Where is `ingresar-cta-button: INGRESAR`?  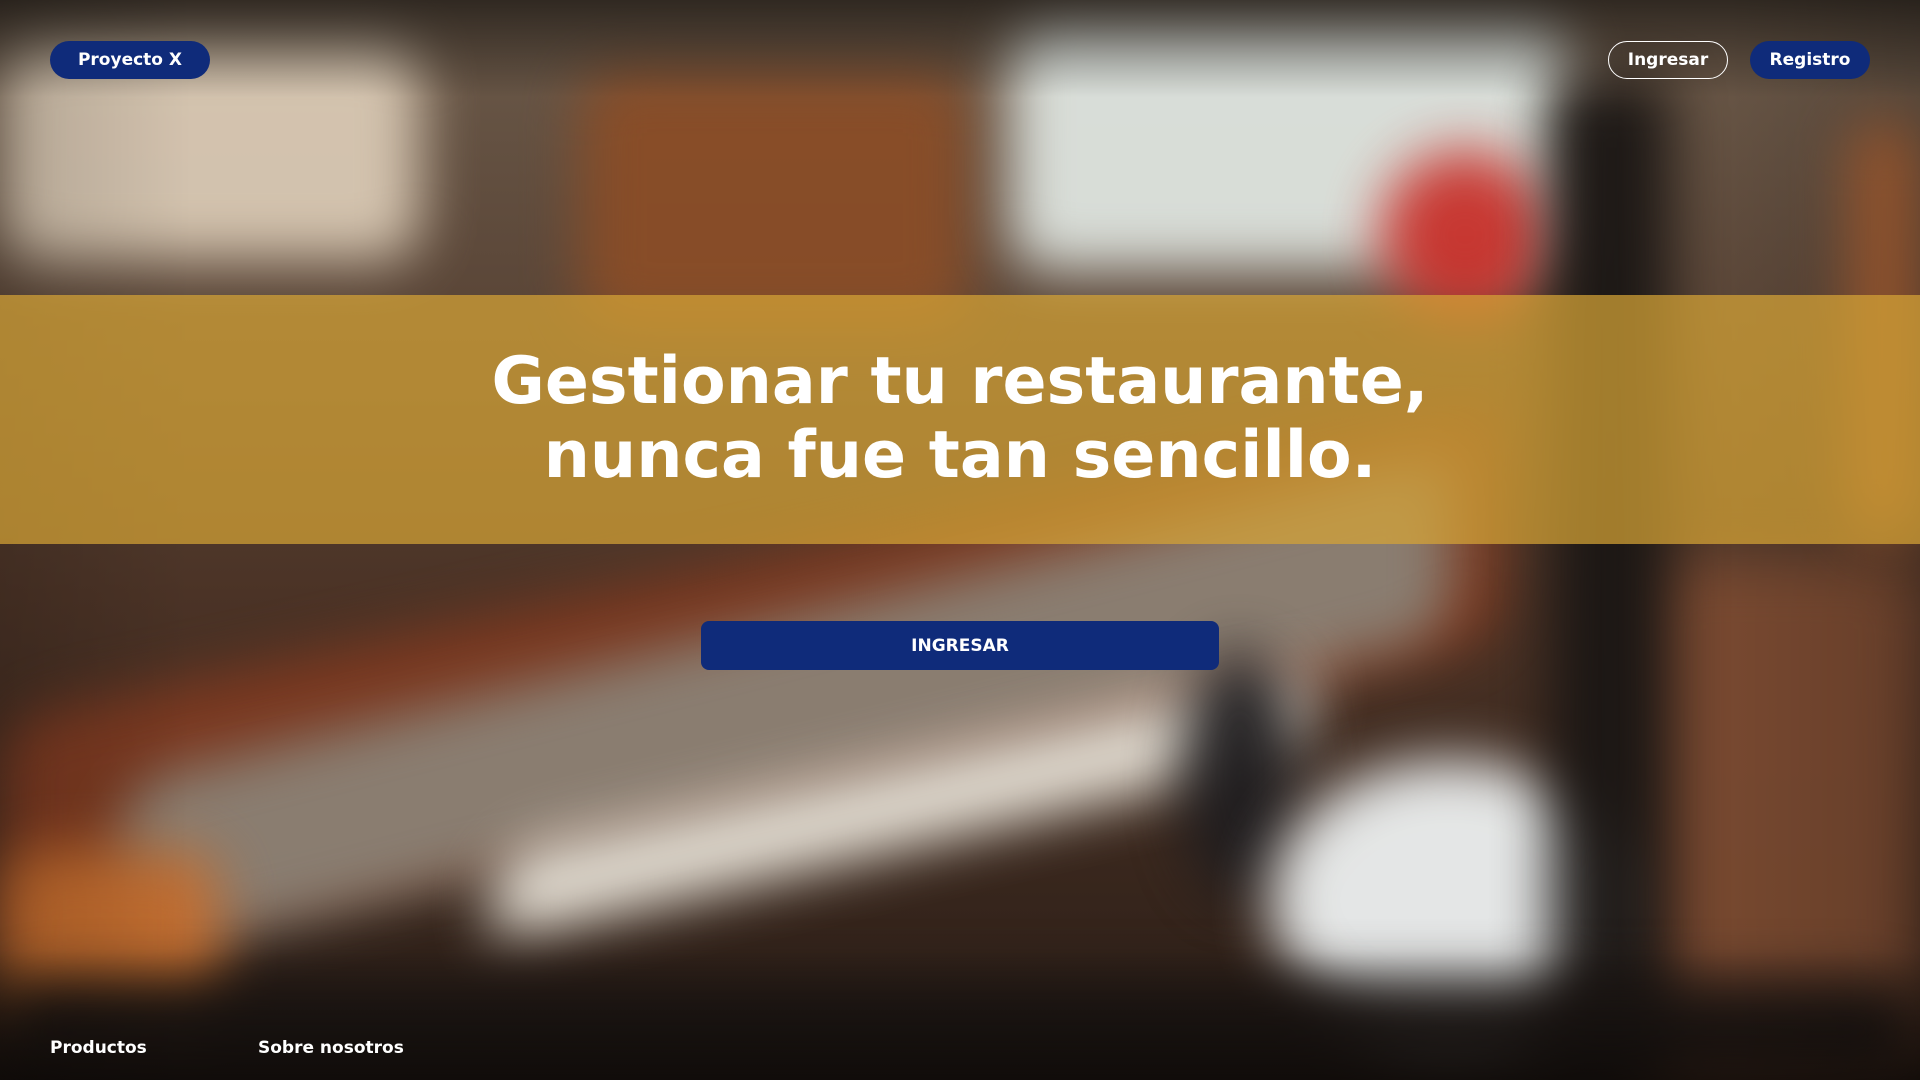 ingresar-cta-button: INGRESAR is located at coordinates (960, 645).